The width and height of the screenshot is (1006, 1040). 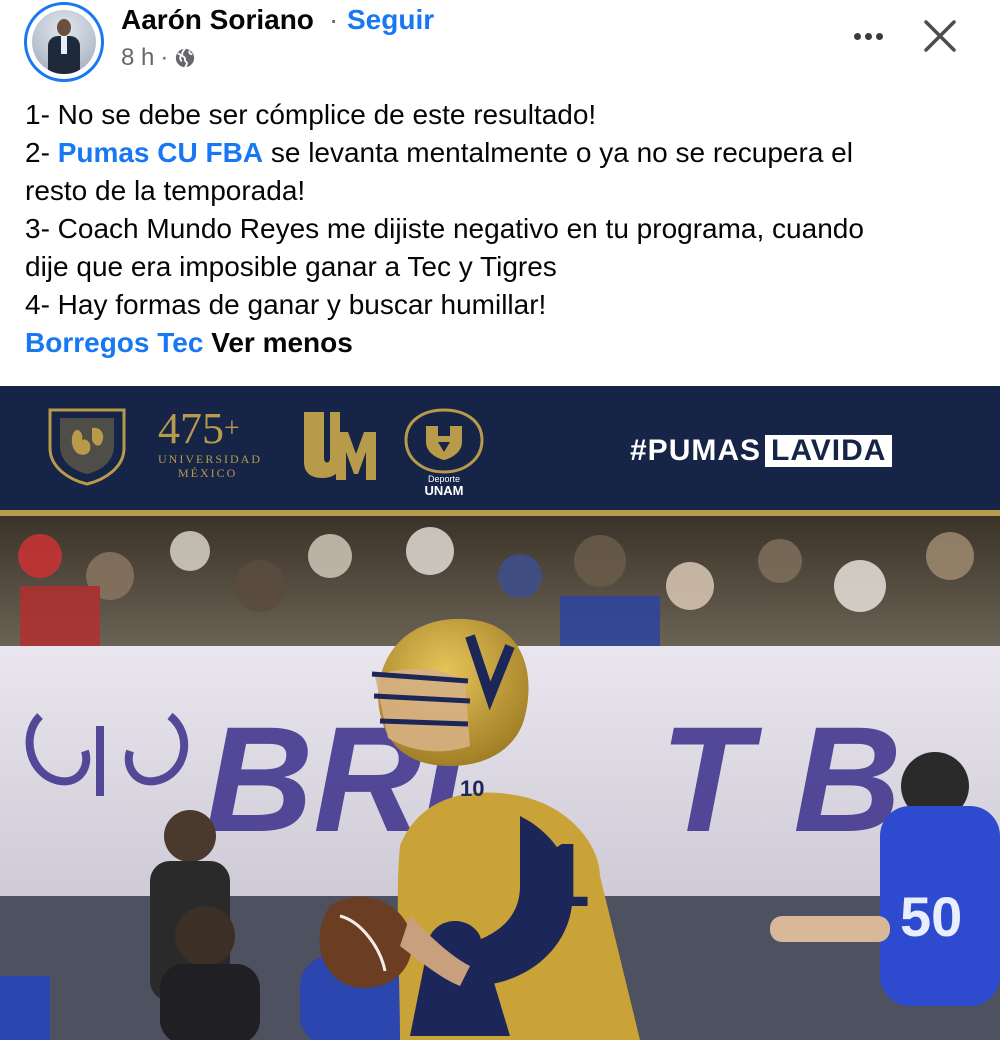 I want to click on logo-plus: +, so click(x=232, y=428).